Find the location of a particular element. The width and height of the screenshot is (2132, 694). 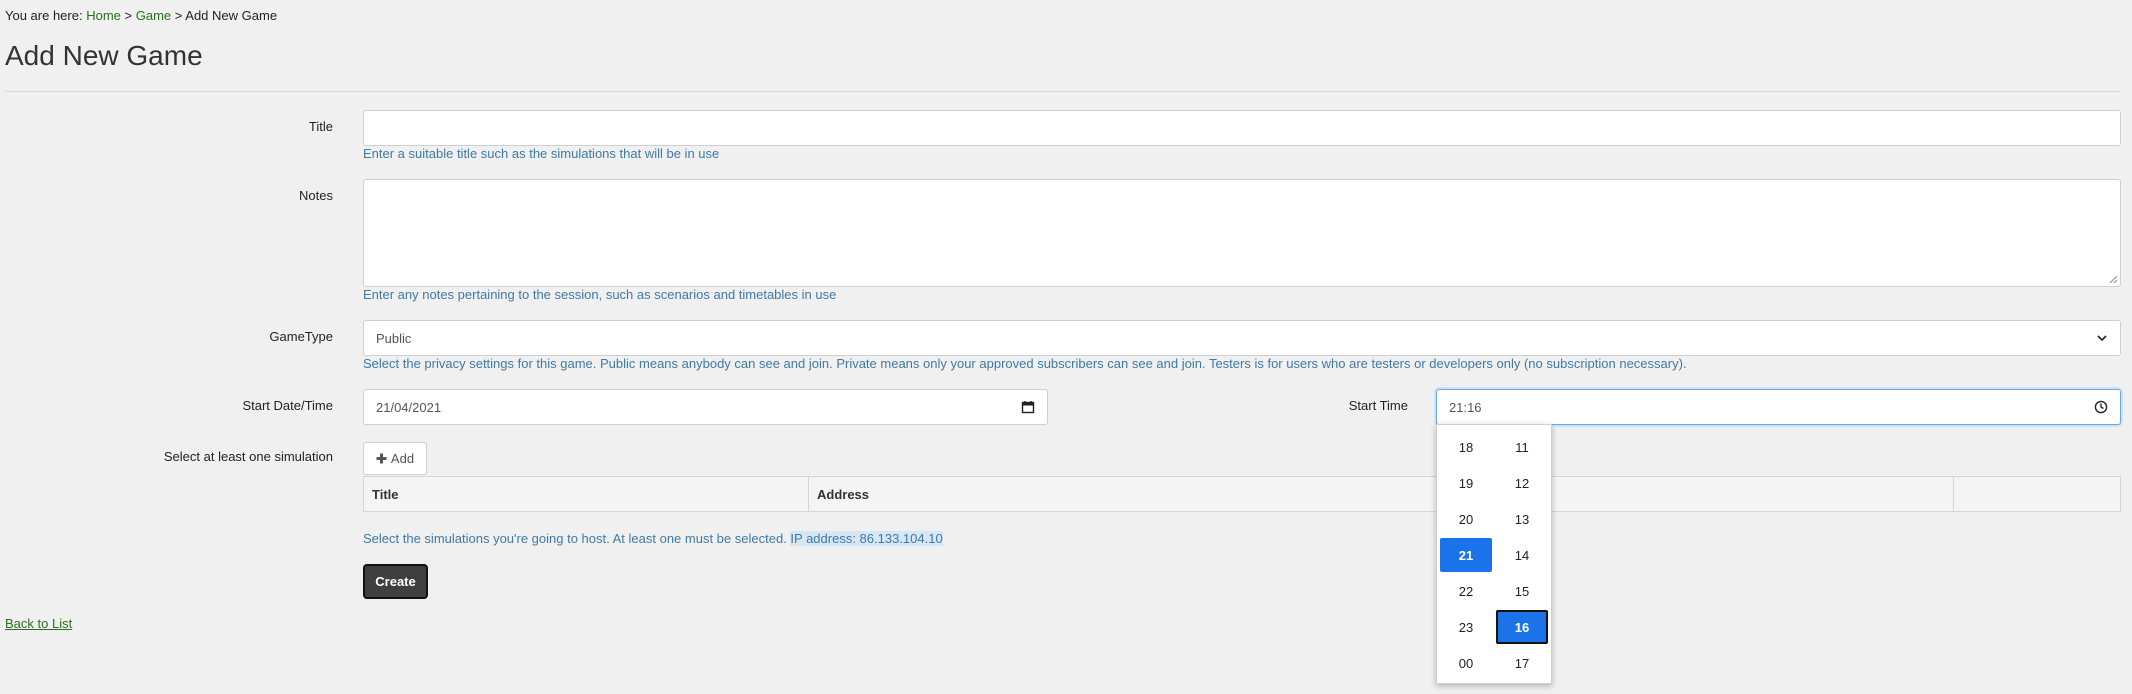

title-input is located at coordinates (1242, 128).